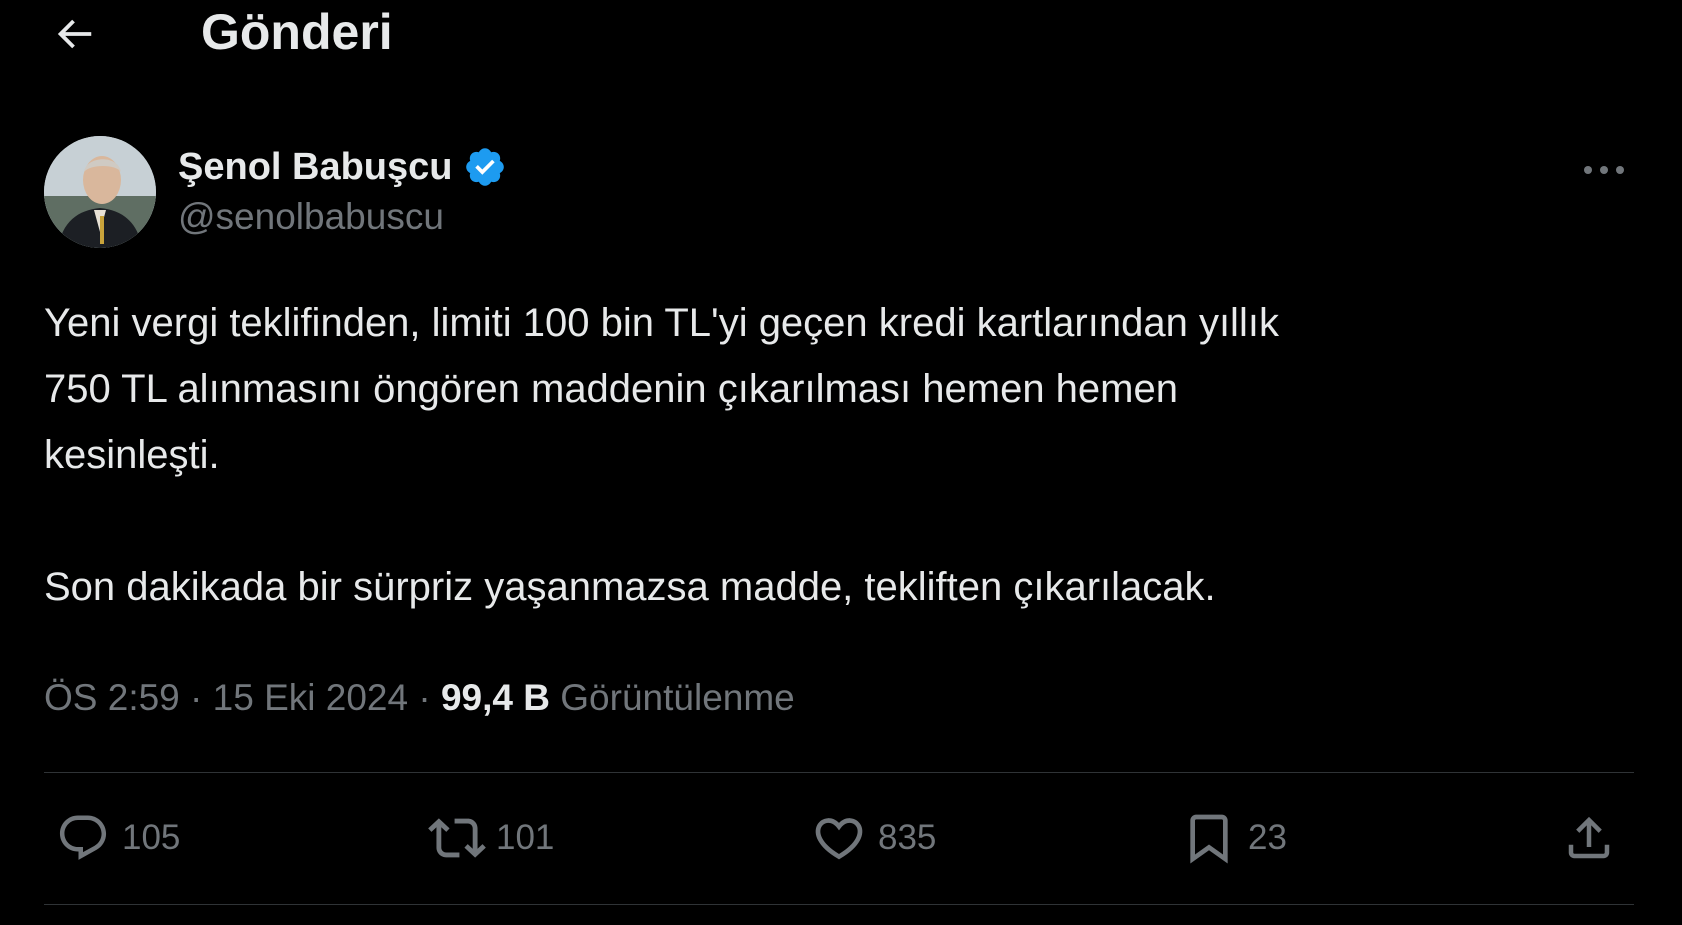 The image size is (1682, 925). I want to click on back-button, so click(74, 34).